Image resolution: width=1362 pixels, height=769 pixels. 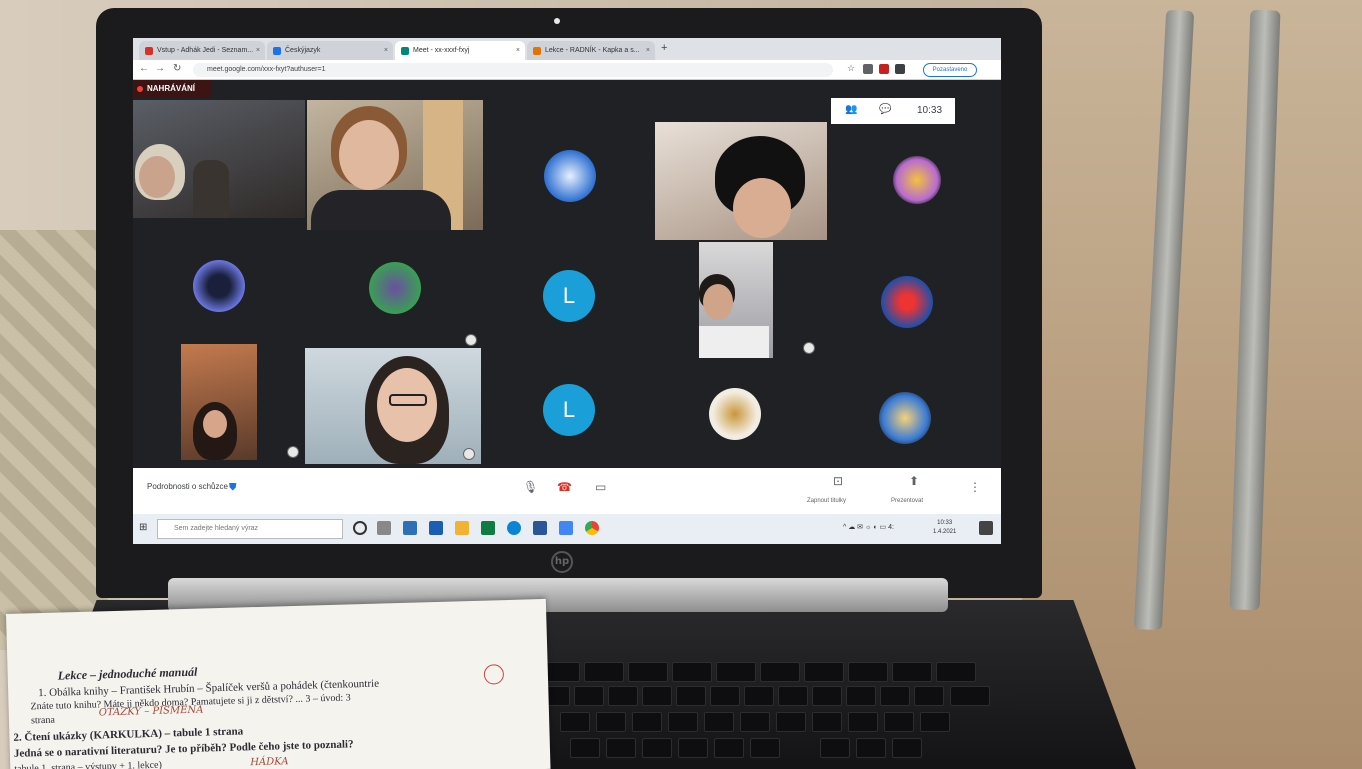 I want to click on participant-body, so click(x=734, y=342).